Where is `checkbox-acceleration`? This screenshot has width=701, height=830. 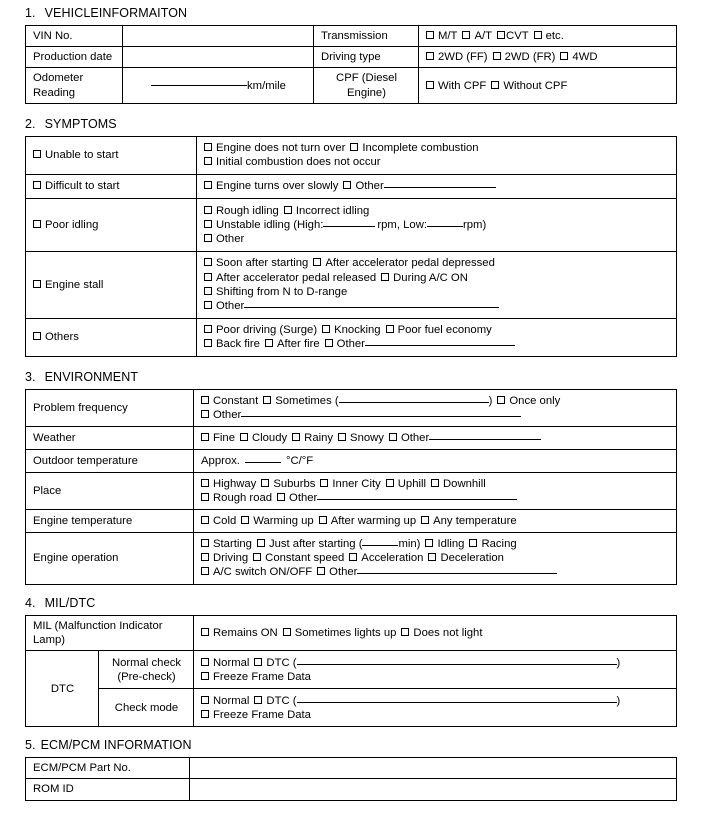
checkbox-acceleration is located at coordinates (353, 557).